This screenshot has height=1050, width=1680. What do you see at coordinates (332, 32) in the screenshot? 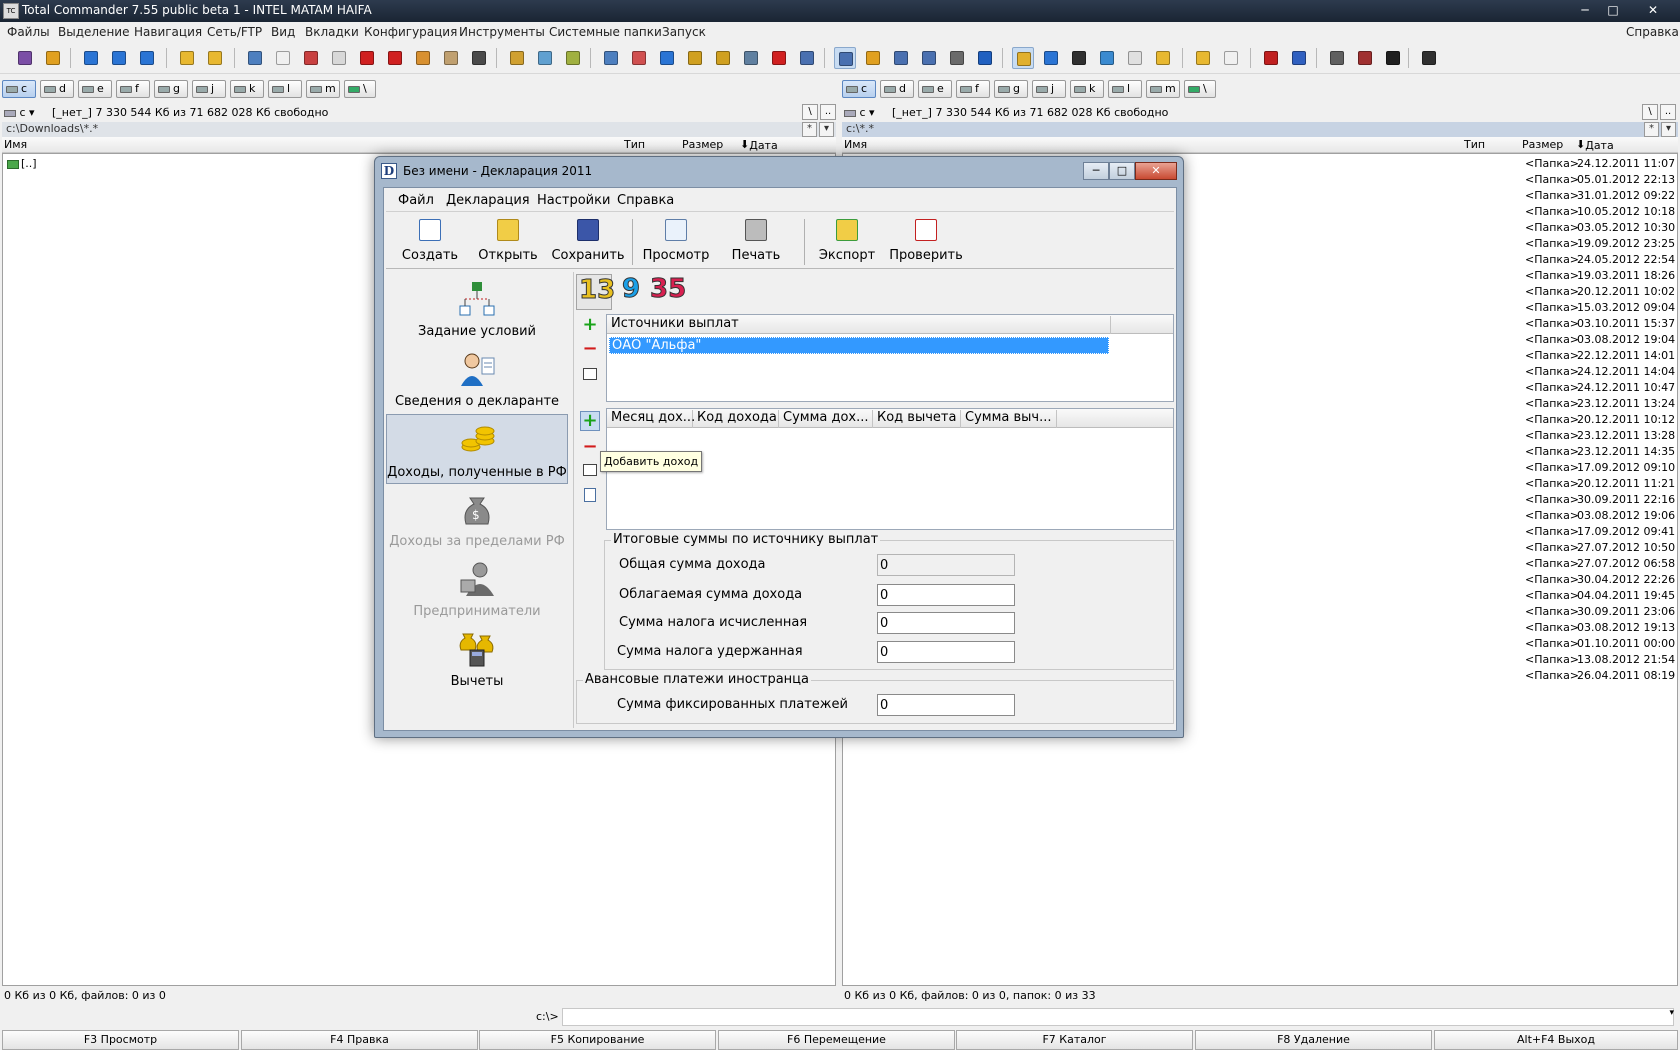
I see `menu-tabs: Вкладки` at bounding box center [332, 32].